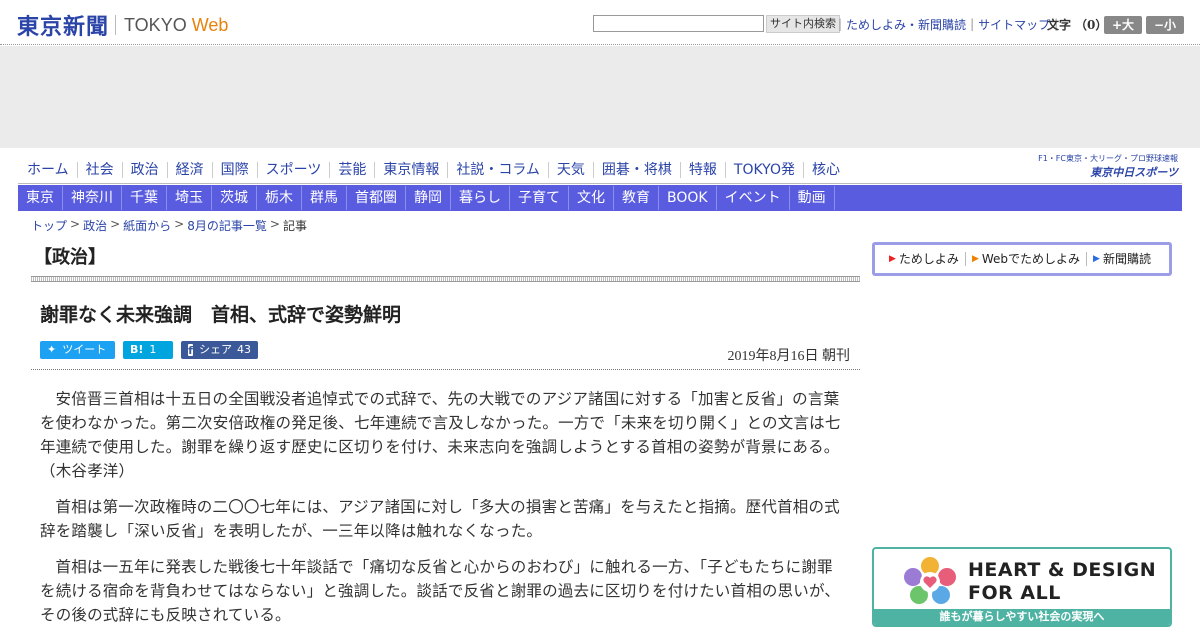 The height and width of the screenshot is (630, 1200). What do you see at coordinates (353, 170) in the screenshot?
I see `nav-item-entertainment: 芸能` at bounding box center [353, 170].